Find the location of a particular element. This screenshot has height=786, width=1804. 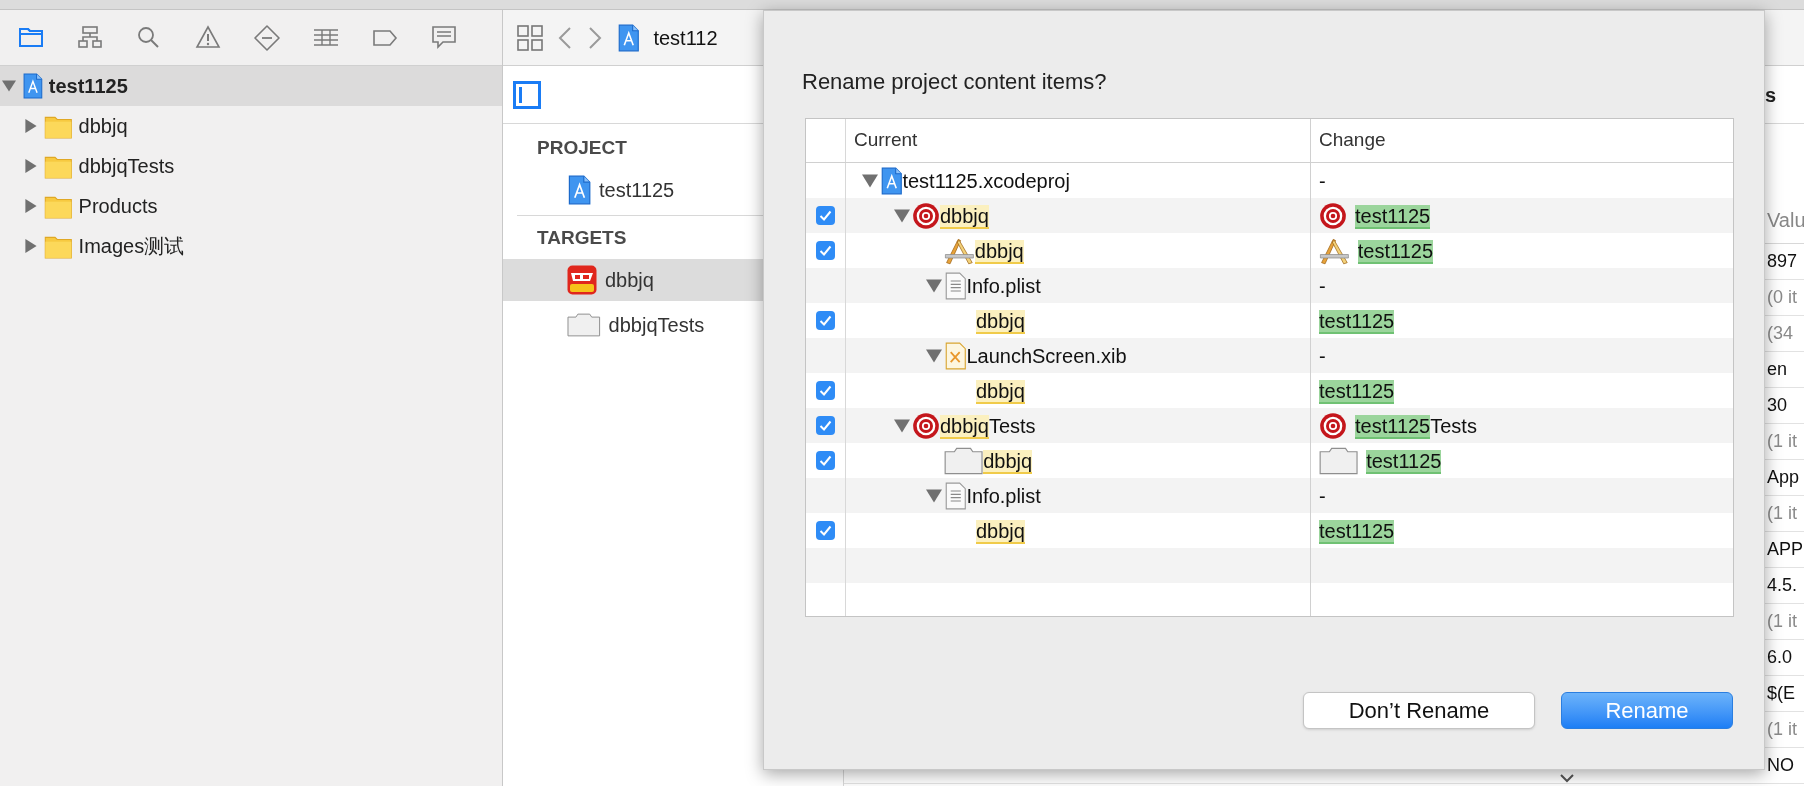

dialog-title: Rename project content items? is located at coordinates (954, 82).